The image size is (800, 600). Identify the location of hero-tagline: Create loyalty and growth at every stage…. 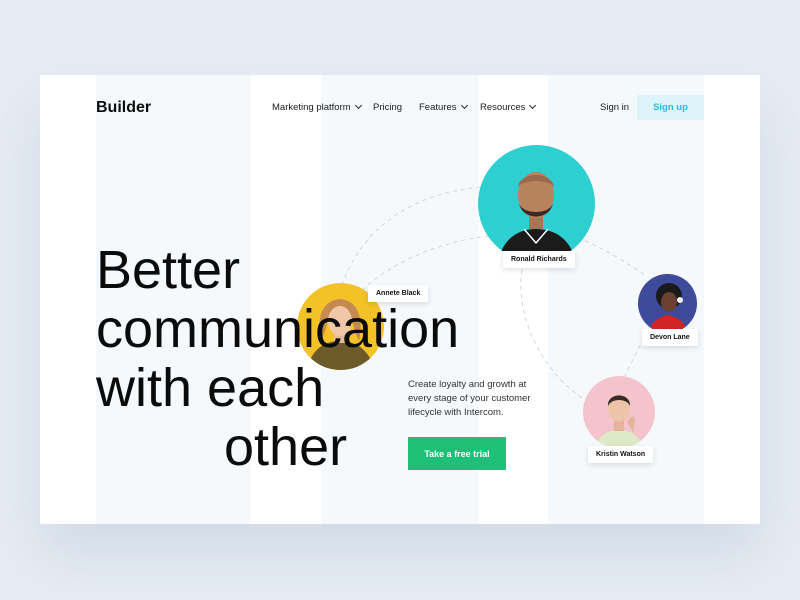
(469, 398).